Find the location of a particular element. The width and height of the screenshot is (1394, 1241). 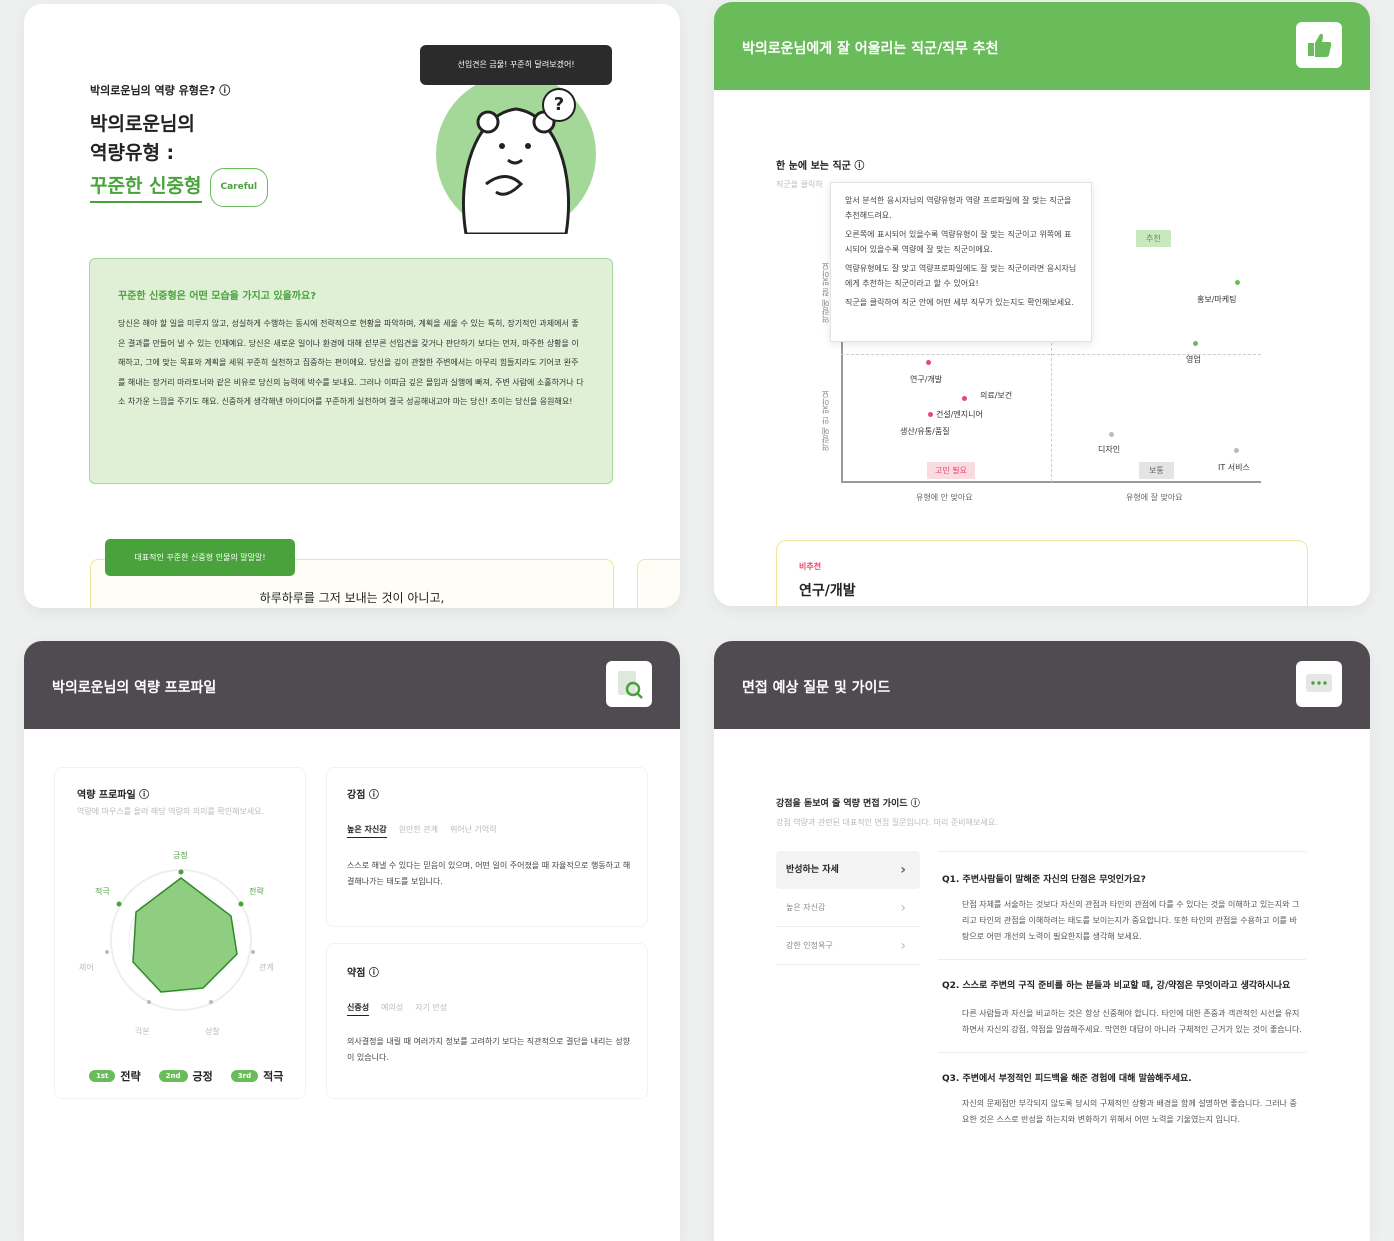

title-line-2: 역량유형 : is located at coordinates (132, 153).